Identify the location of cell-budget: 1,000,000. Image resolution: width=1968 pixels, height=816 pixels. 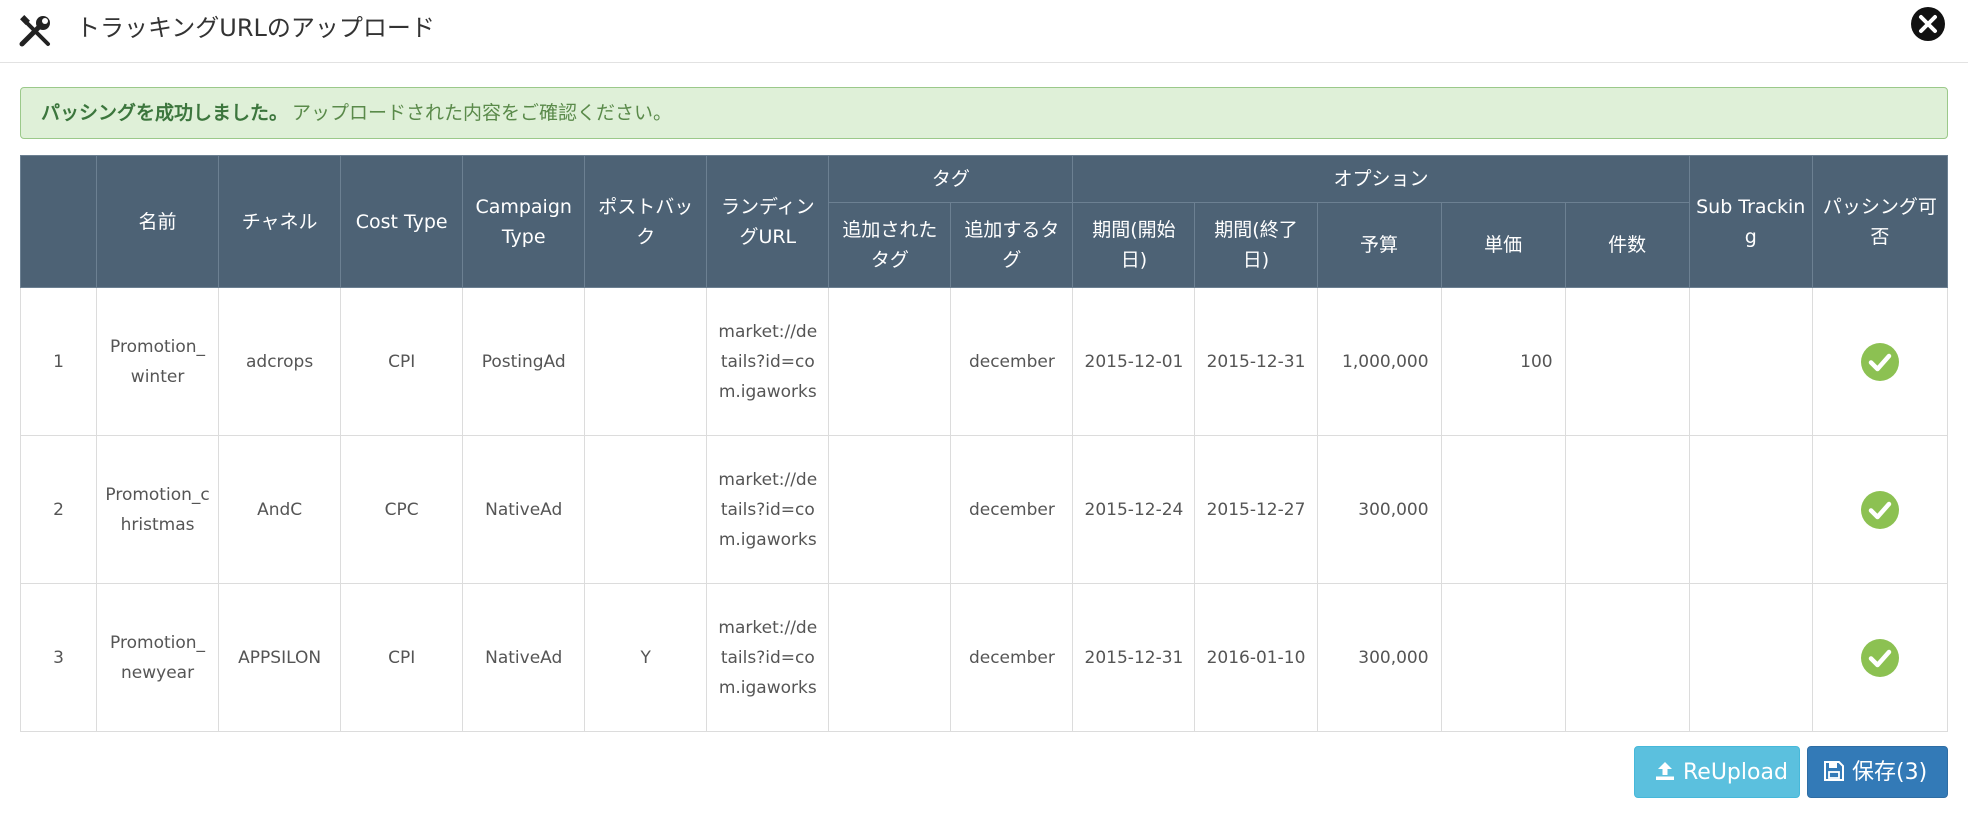
(1379, 361).